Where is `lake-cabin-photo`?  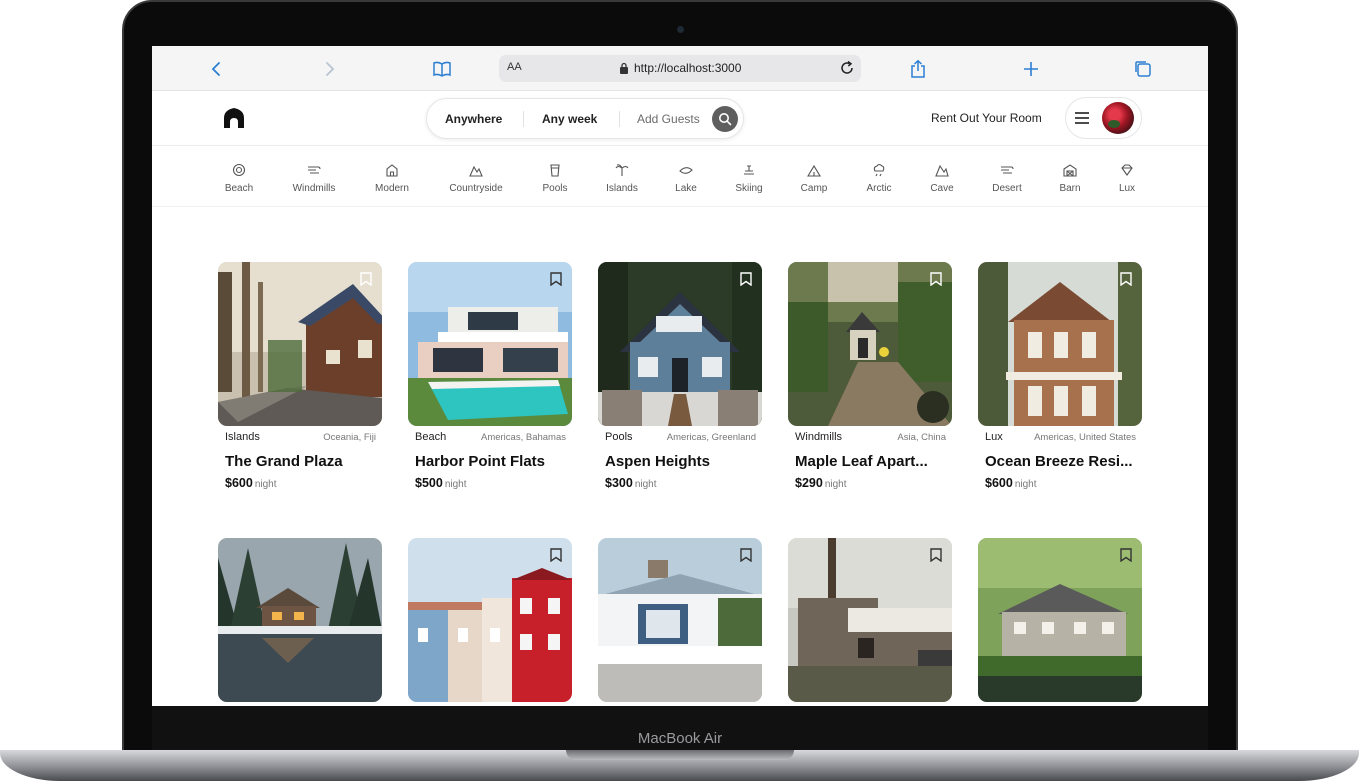 lake-cabin-photo is located at coordinates (300, 620).